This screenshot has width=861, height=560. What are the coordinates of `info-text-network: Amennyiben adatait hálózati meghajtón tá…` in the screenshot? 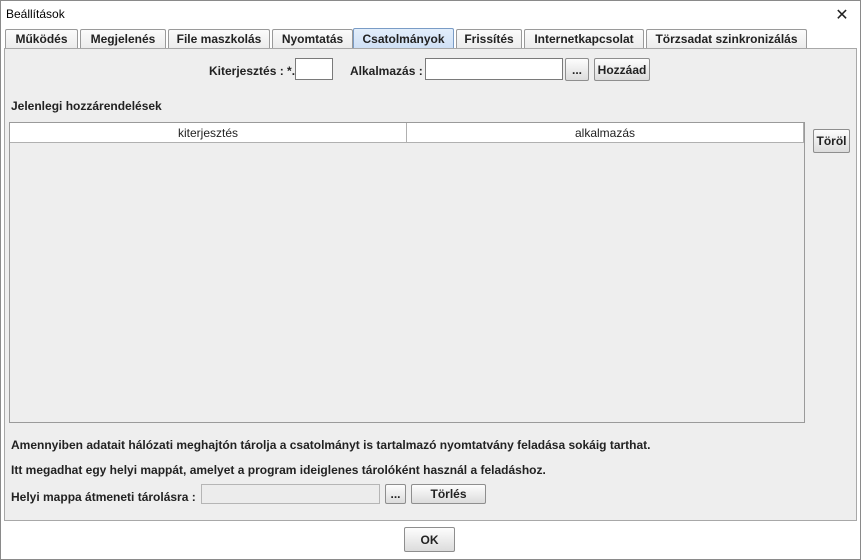 It's located at (331, 445).